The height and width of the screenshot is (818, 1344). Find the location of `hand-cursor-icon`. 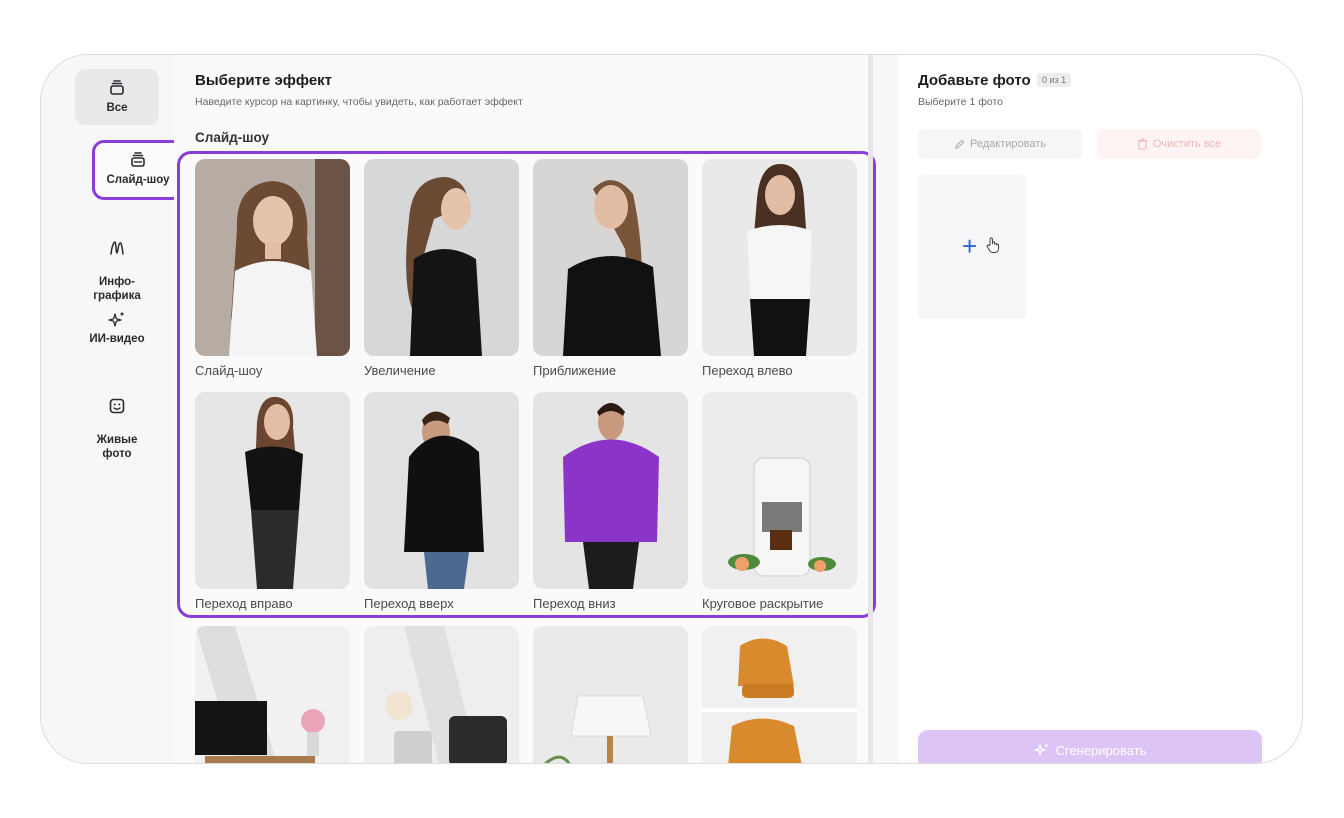

hand-cursor-icon is located at coordinates (993, 245).